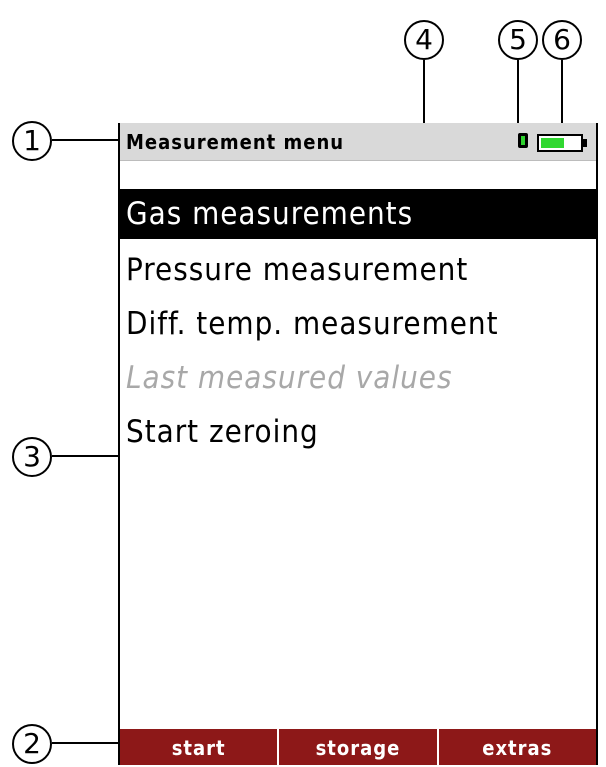  What do you see at coordinates (562, 40) in the screenshot?
I see `callout-6: 6` at bounding box center [562, 40].